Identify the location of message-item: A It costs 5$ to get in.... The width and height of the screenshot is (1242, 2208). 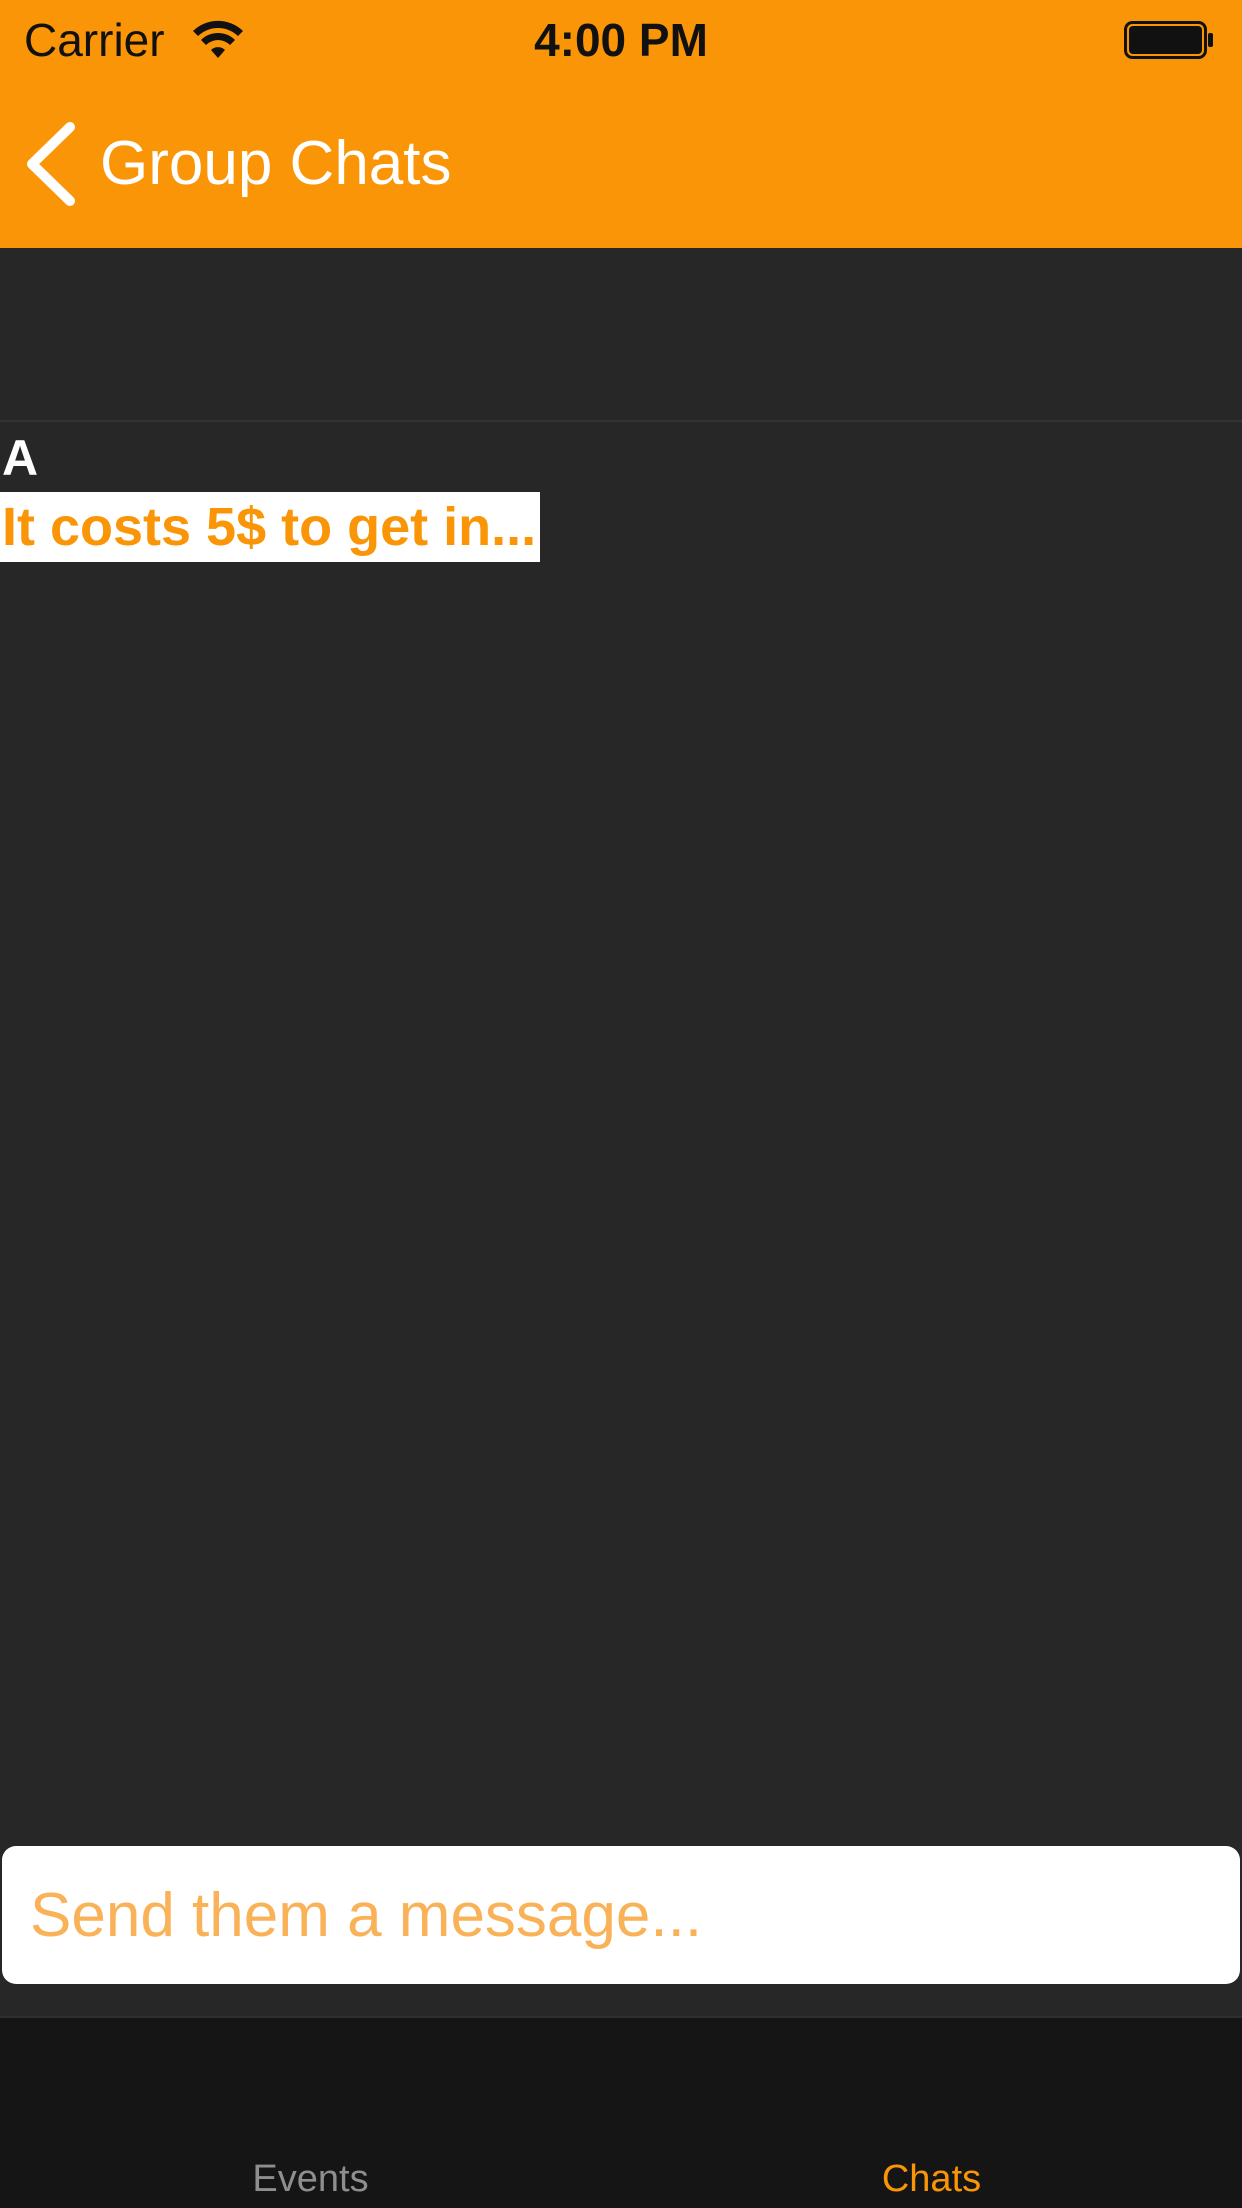
(621, 495).